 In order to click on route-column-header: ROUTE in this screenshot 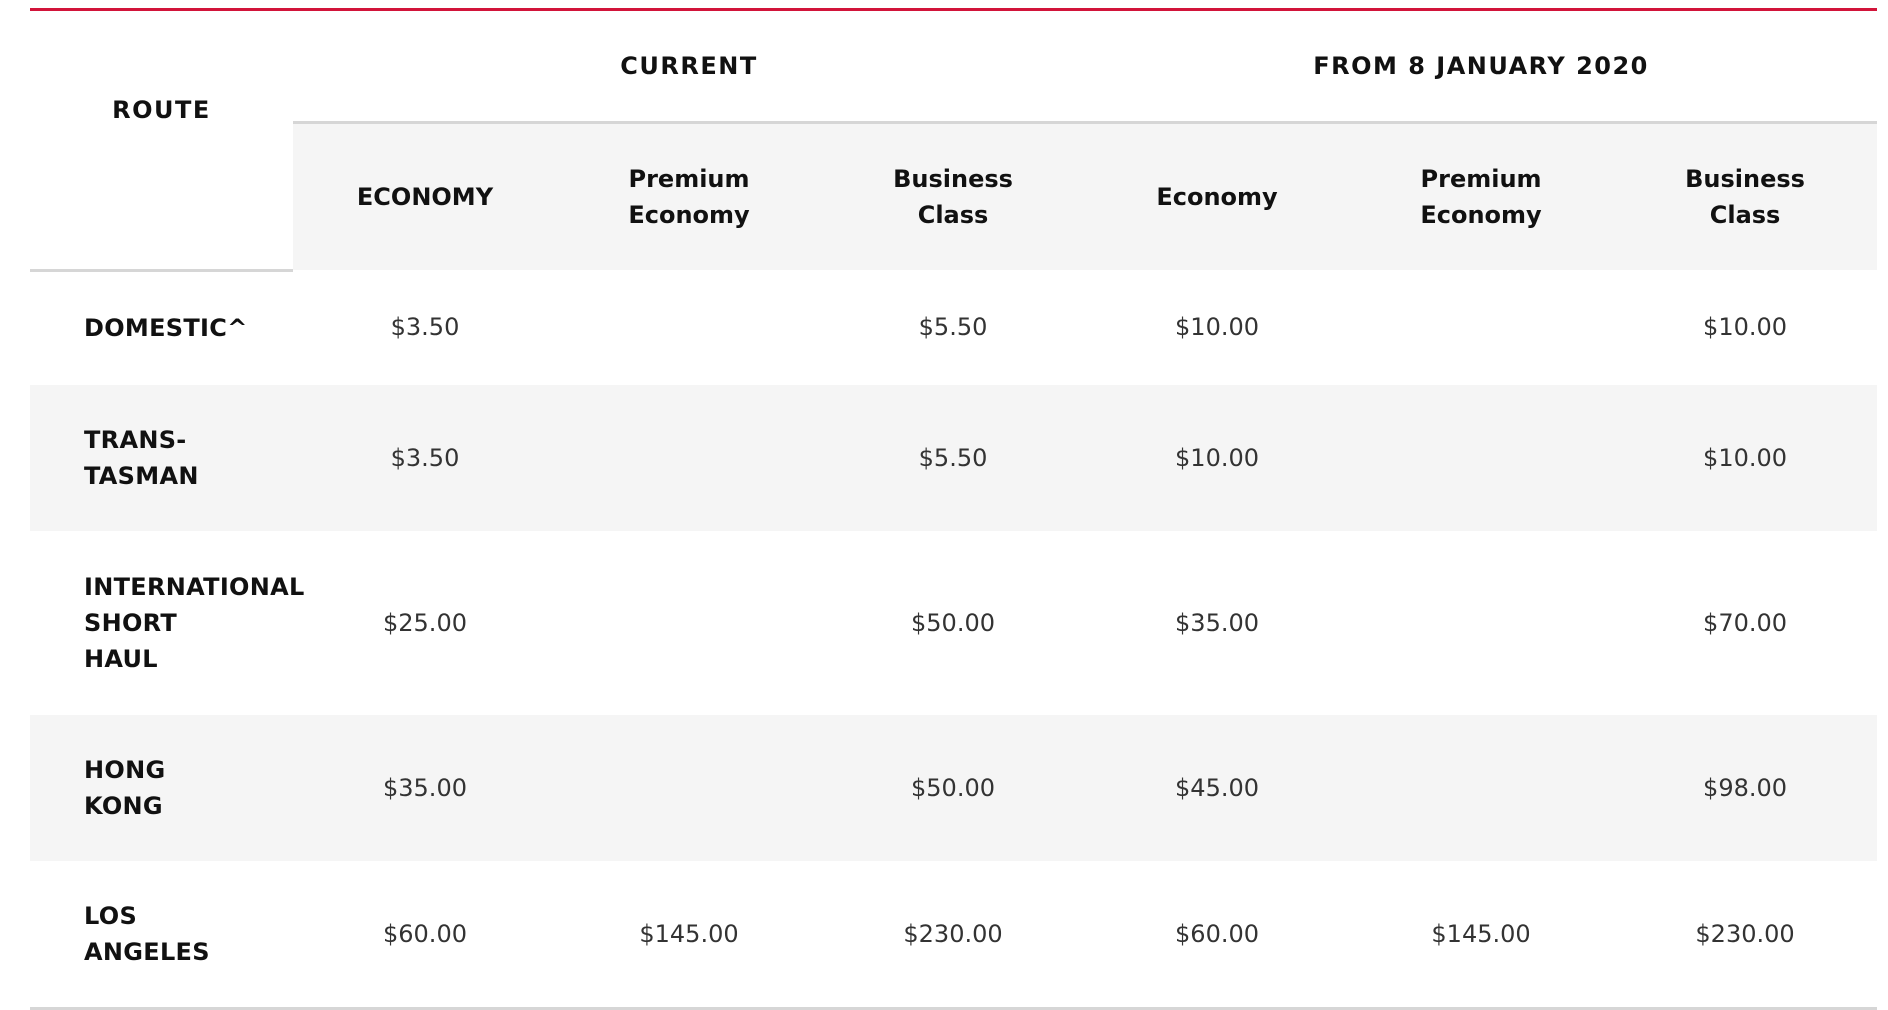, I will do `click(161, 141)`.